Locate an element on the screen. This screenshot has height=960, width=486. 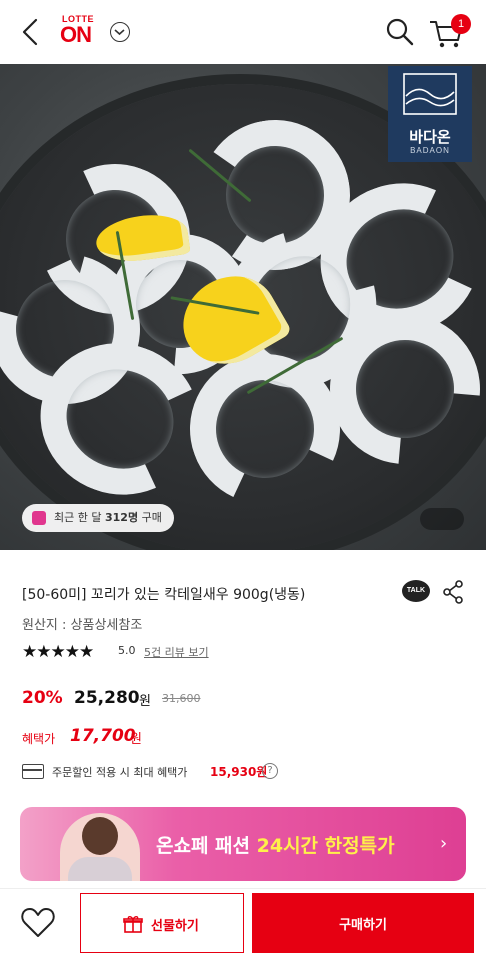
benefit-price: 17,700 is located at coordinates (103, 736).